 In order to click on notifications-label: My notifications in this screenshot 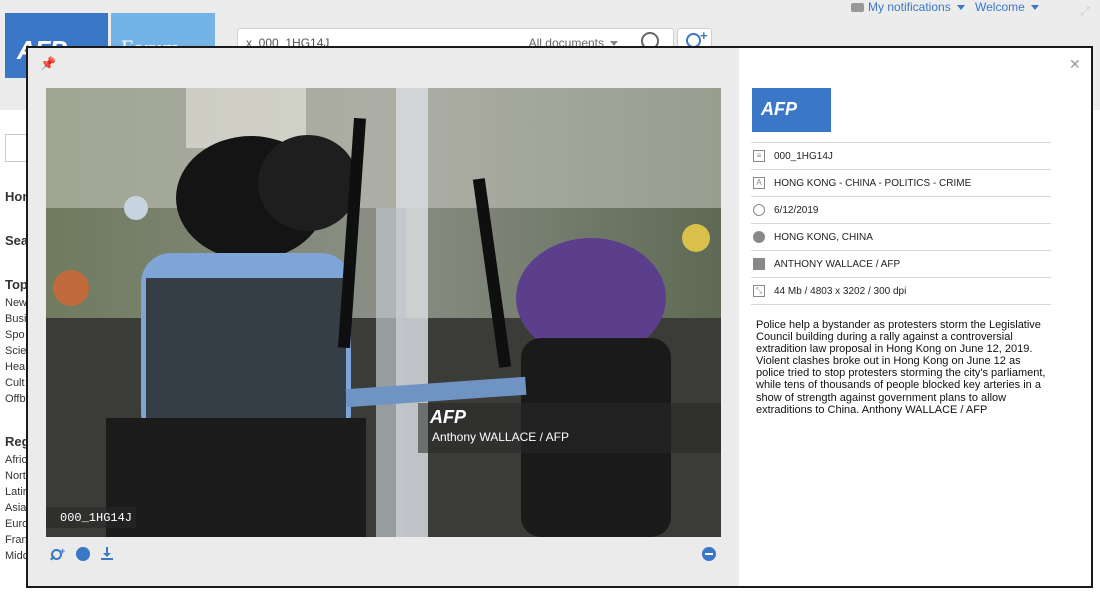, I will do `click(909, 7)`.